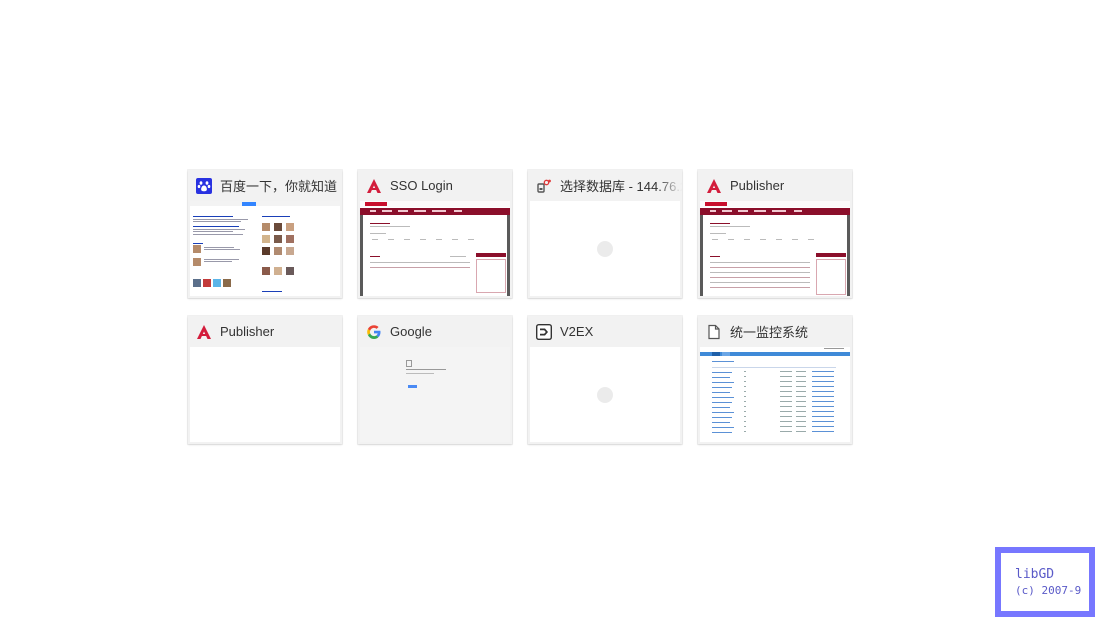 Image resolution: width=1105 pixels, height=627 pixels. I want to click on tile-title: 选择数据库 - 144.76.2, so click(621, 186).